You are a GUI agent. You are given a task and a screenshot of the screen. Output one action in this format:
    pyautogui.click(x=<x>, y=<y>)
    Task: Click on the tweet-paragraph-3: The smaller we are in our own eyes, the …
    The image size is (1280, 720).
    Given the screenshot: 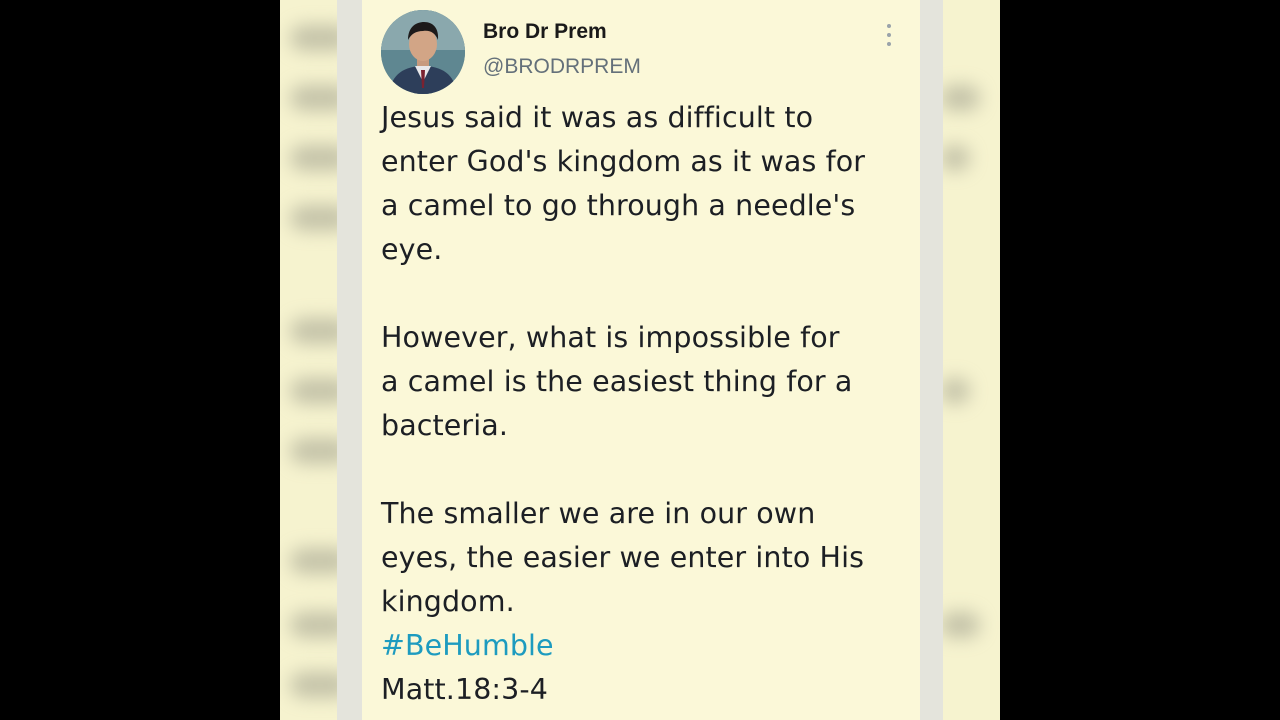 What is the action you would take?
    pyautogui.click(x=623, y=557)
    